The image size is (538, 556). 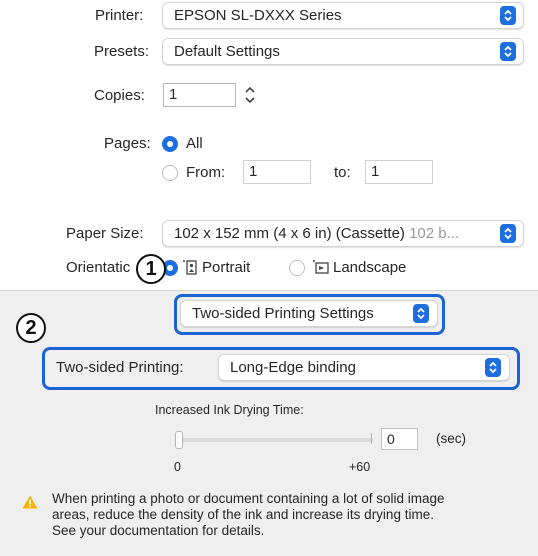 I want to click on drying-time-input: 0, so click(x=399, y=439).